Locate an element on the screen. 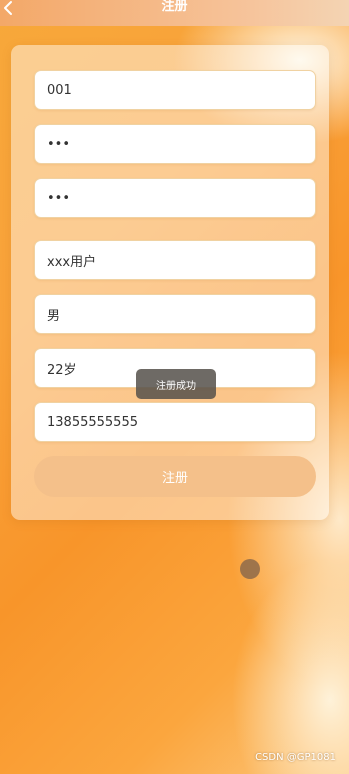  page-title: 注册 is located at coordinates (174, 7).